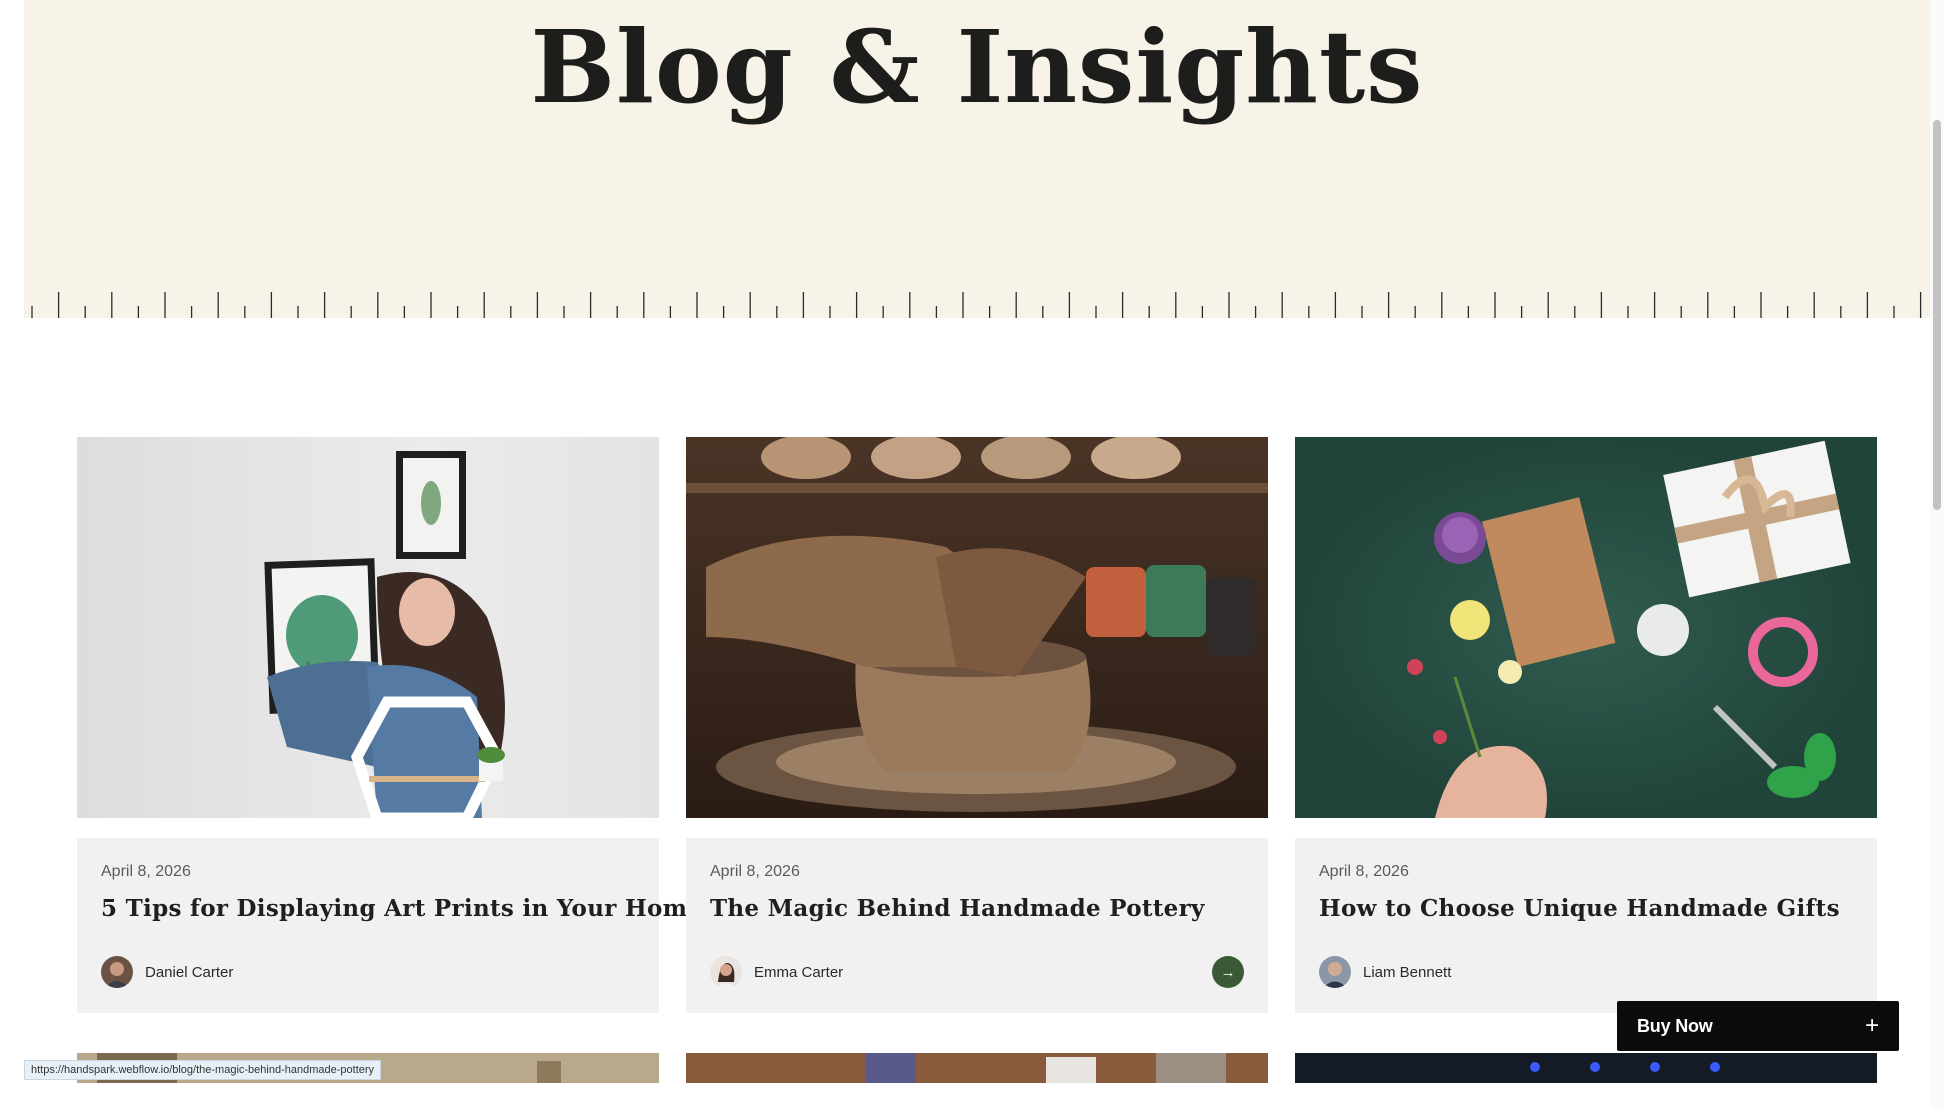 The width and height of the screenshot is (1944, 1108). What do you see at coordinates (1937, 554) in the screenshot?
I see `scrollbar-track` at bounding box center [1937, 554].